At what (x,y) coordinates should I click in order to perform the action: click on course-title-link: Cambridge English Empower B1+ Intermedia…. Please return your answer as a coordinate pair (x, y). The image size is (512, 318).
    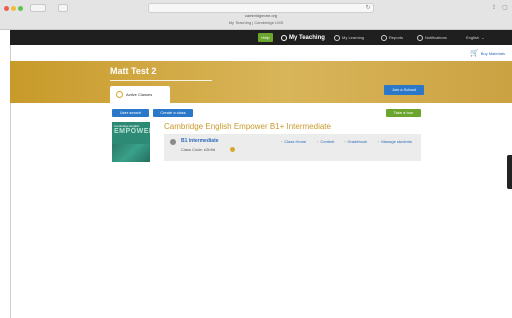
    Looking at the image, I should click on (247, 126).